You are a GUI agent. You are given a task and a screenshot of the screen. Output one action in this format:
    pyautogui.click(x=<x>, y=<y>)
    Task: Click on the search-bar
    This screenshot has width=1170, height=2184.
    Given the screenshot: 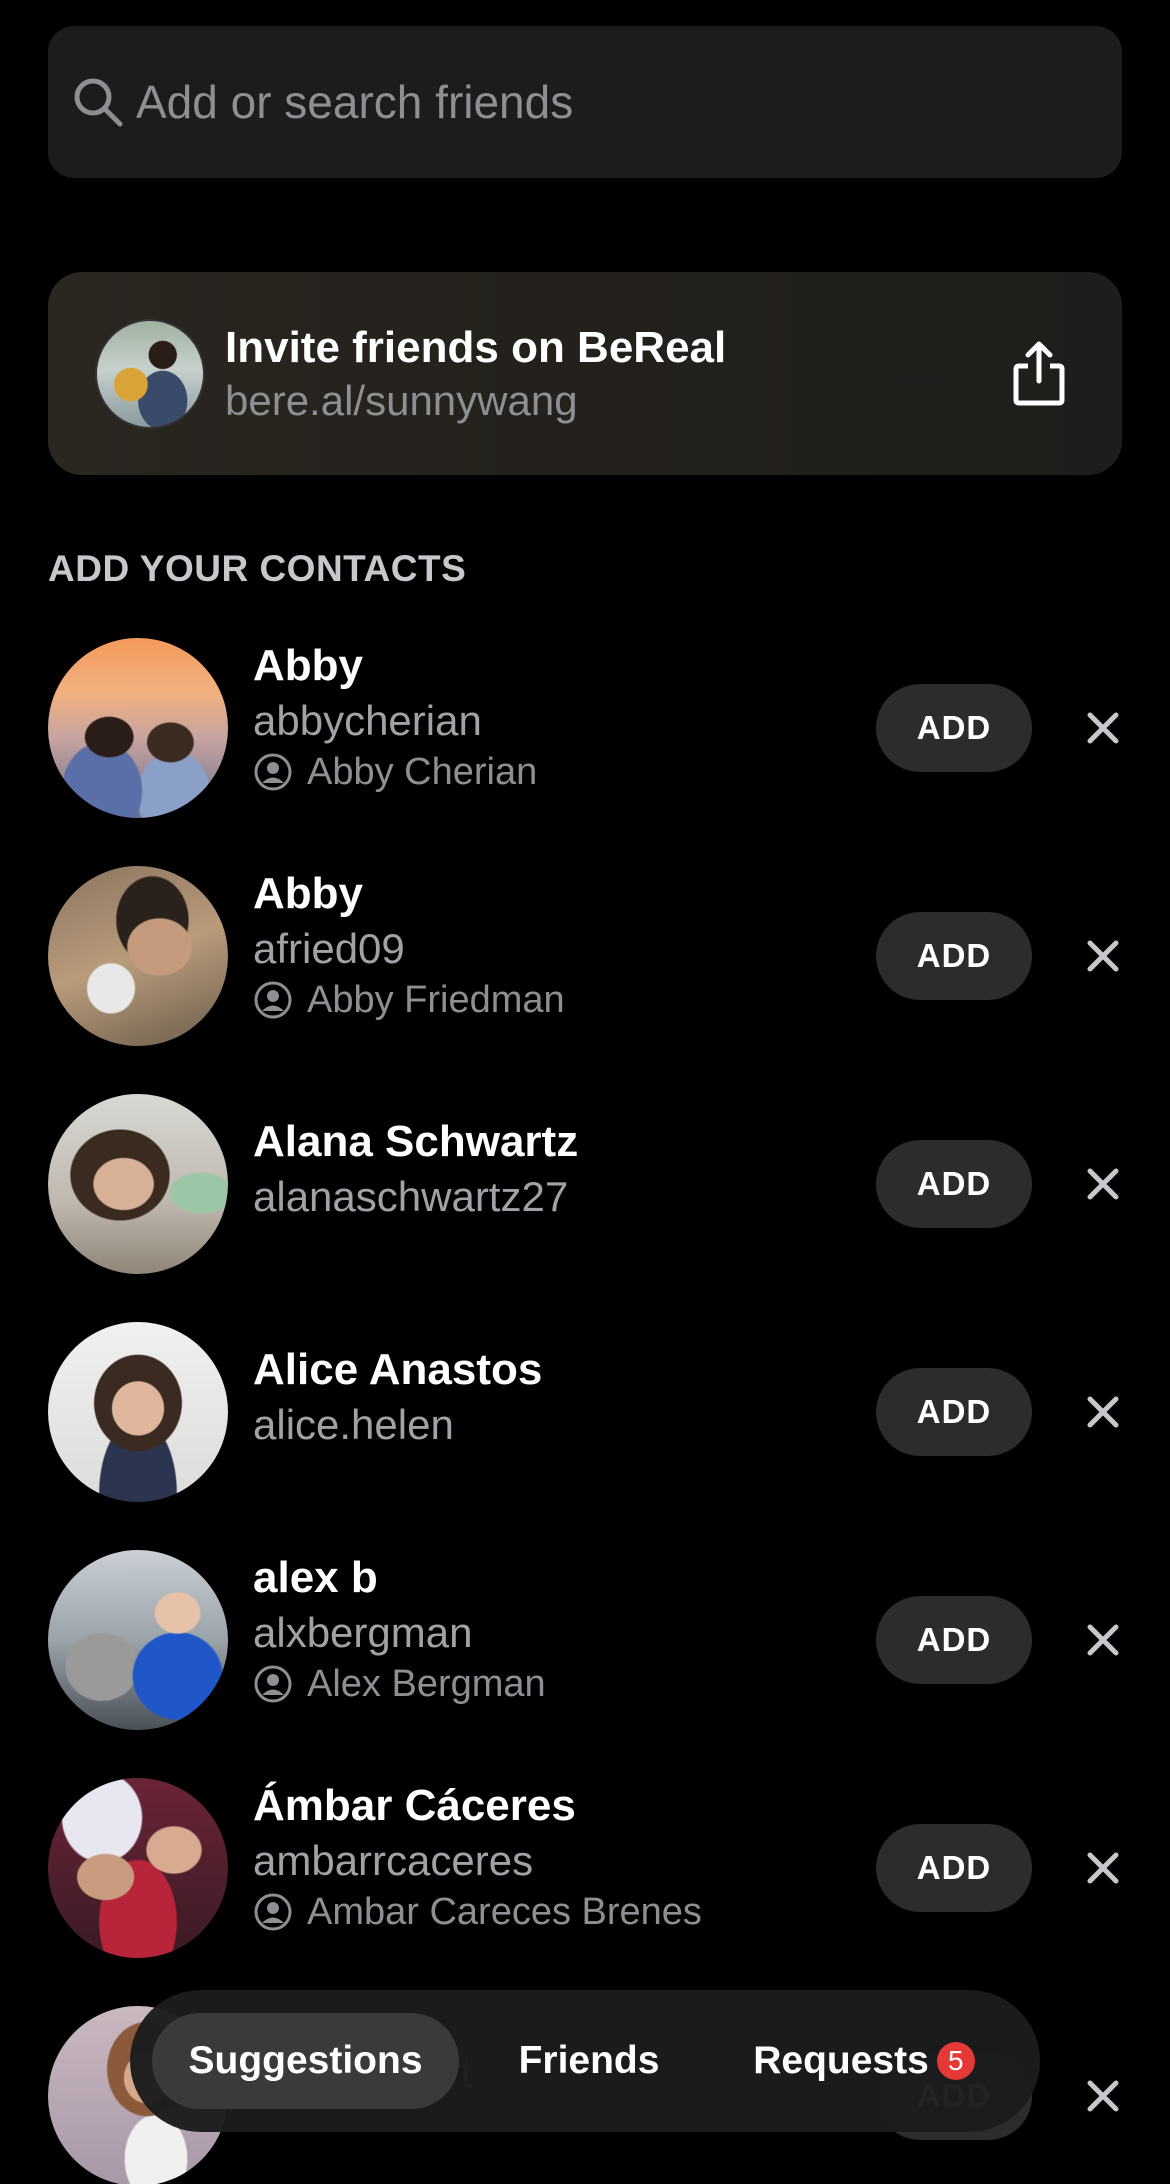 What is the action you would take?
    pyautogui.click(x=585, y=102)
    